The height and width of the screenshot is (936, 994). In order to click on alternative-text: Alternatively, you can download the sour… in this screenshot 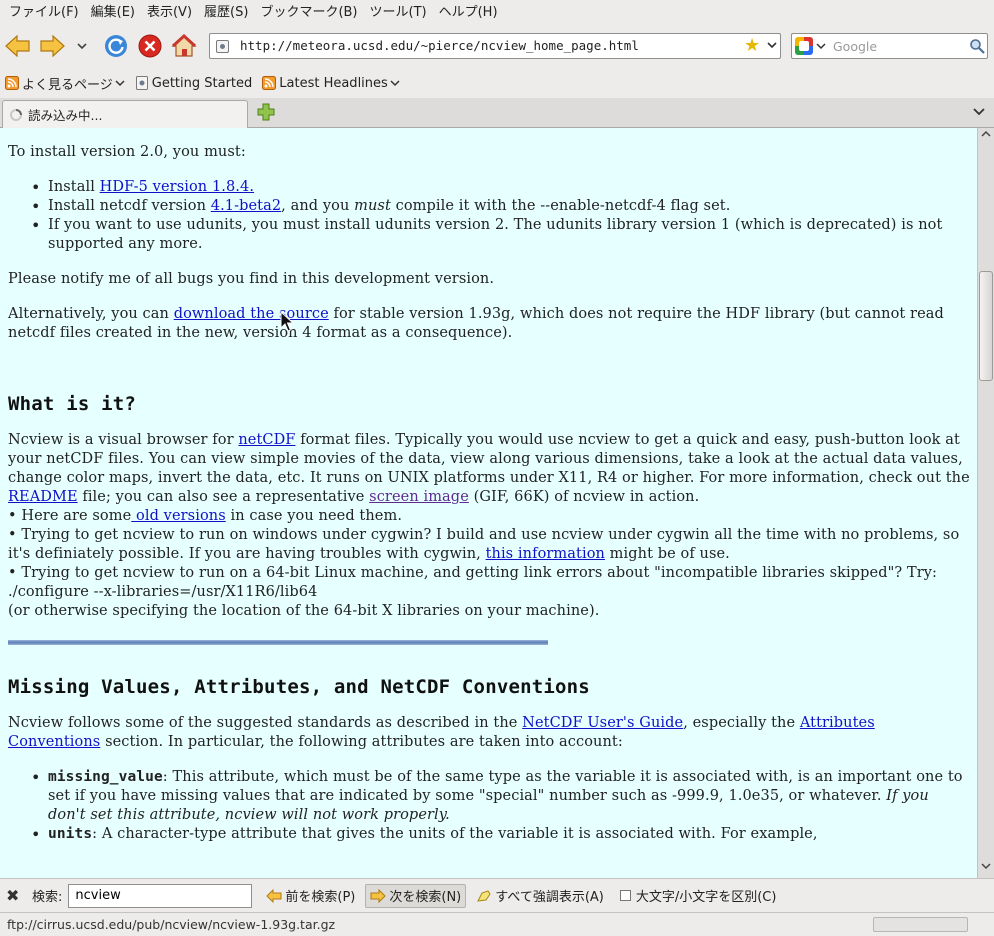, I will do `click(476, 323)`.